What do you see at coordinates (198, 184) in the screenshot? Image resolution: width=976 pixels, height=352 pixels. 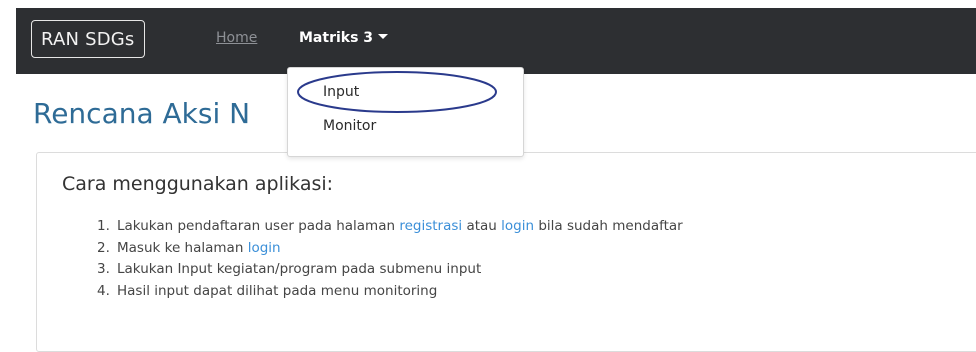 I see `instructions-heading: Cara menggunakan aplikasi:` at bounding box center [198, 184].